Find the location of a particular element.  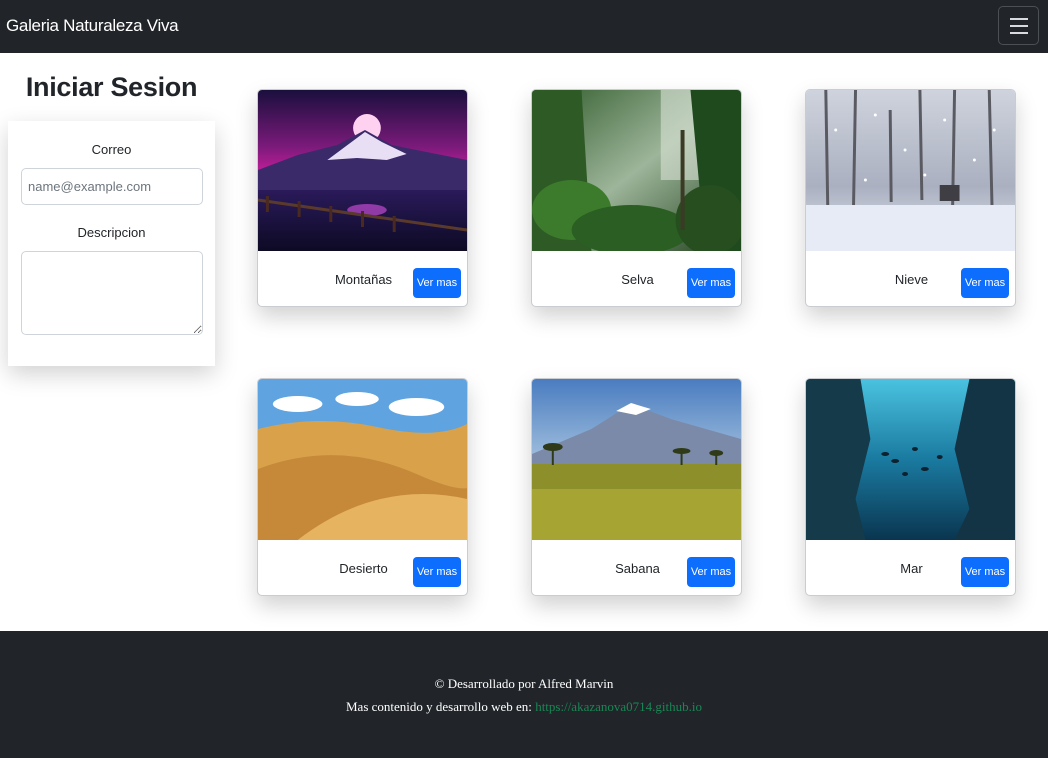

login-form-card: Correo Descripcion is located at coordinates (111, 243).